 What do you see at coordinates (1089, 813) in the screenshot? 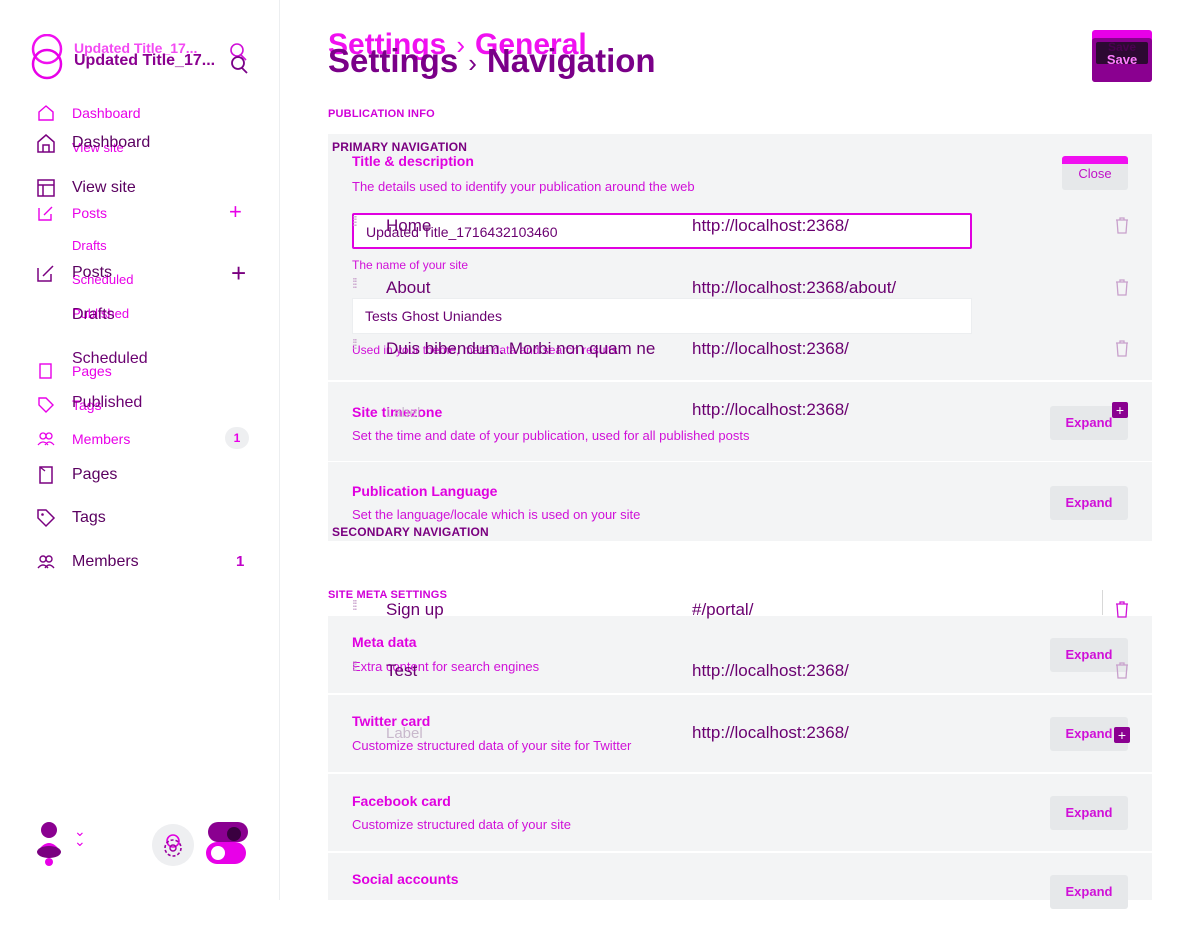
I see `facebook-expand-button: Expand` at bounding box center [1089, 813].